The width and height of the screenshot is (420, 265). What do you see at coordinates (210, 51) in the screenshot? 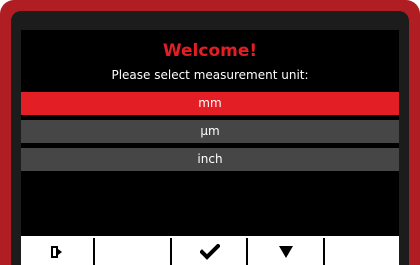
I see `welcome-title: Welcome!` at bounding box center [210, 51].